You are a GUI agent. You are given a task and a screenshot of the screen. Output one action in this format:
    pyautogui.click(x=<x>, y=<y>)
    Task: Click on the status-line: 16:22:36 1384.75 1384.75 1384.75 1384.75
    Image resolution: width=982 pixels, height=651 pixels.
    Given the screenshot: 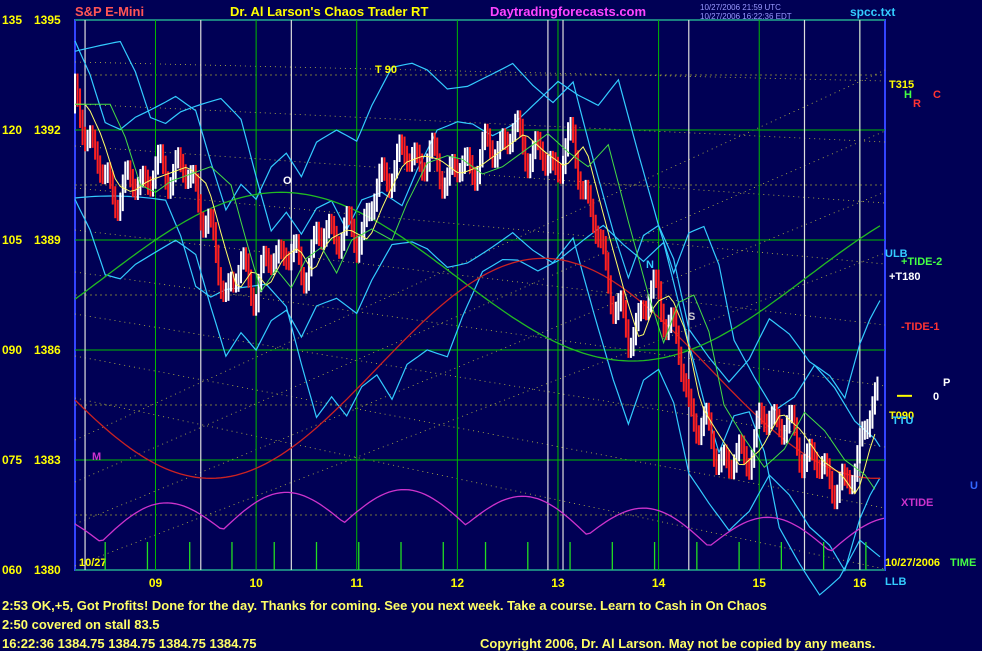 What is the action you would take?
    pyautogui.click(x=129, y=643)
    